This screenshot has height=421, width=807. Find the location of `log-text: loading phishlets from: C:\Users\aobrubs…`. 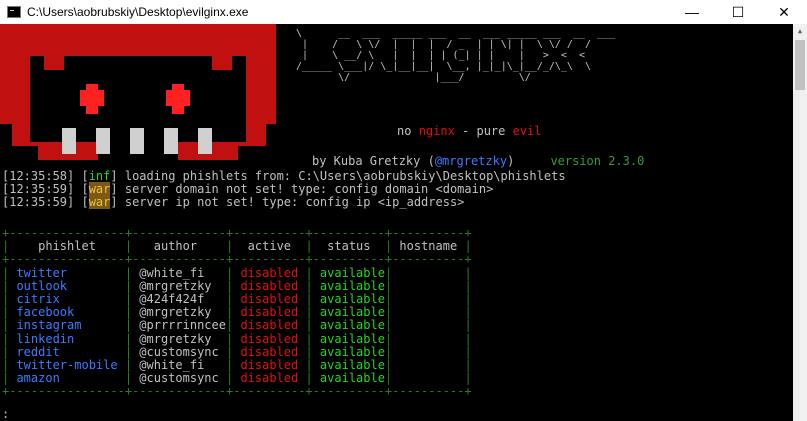

log-text: loading phishlets from: C:\Users\aobrubs… is located at coordinates (341, 176).